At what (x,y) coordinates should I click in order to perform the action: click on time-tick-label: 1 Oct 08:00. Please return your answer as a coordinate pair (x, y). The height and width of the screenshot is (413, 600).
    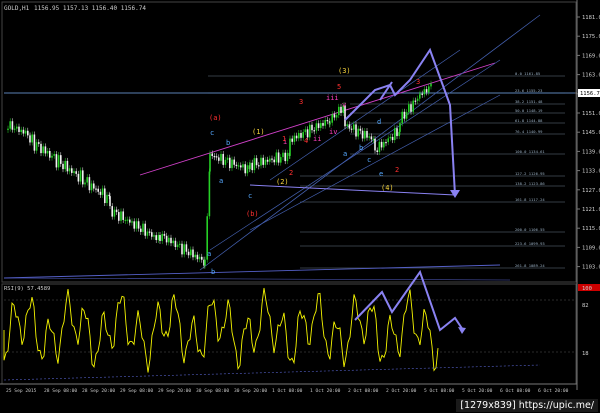
    Looking at the image, I should click on (287, 391).